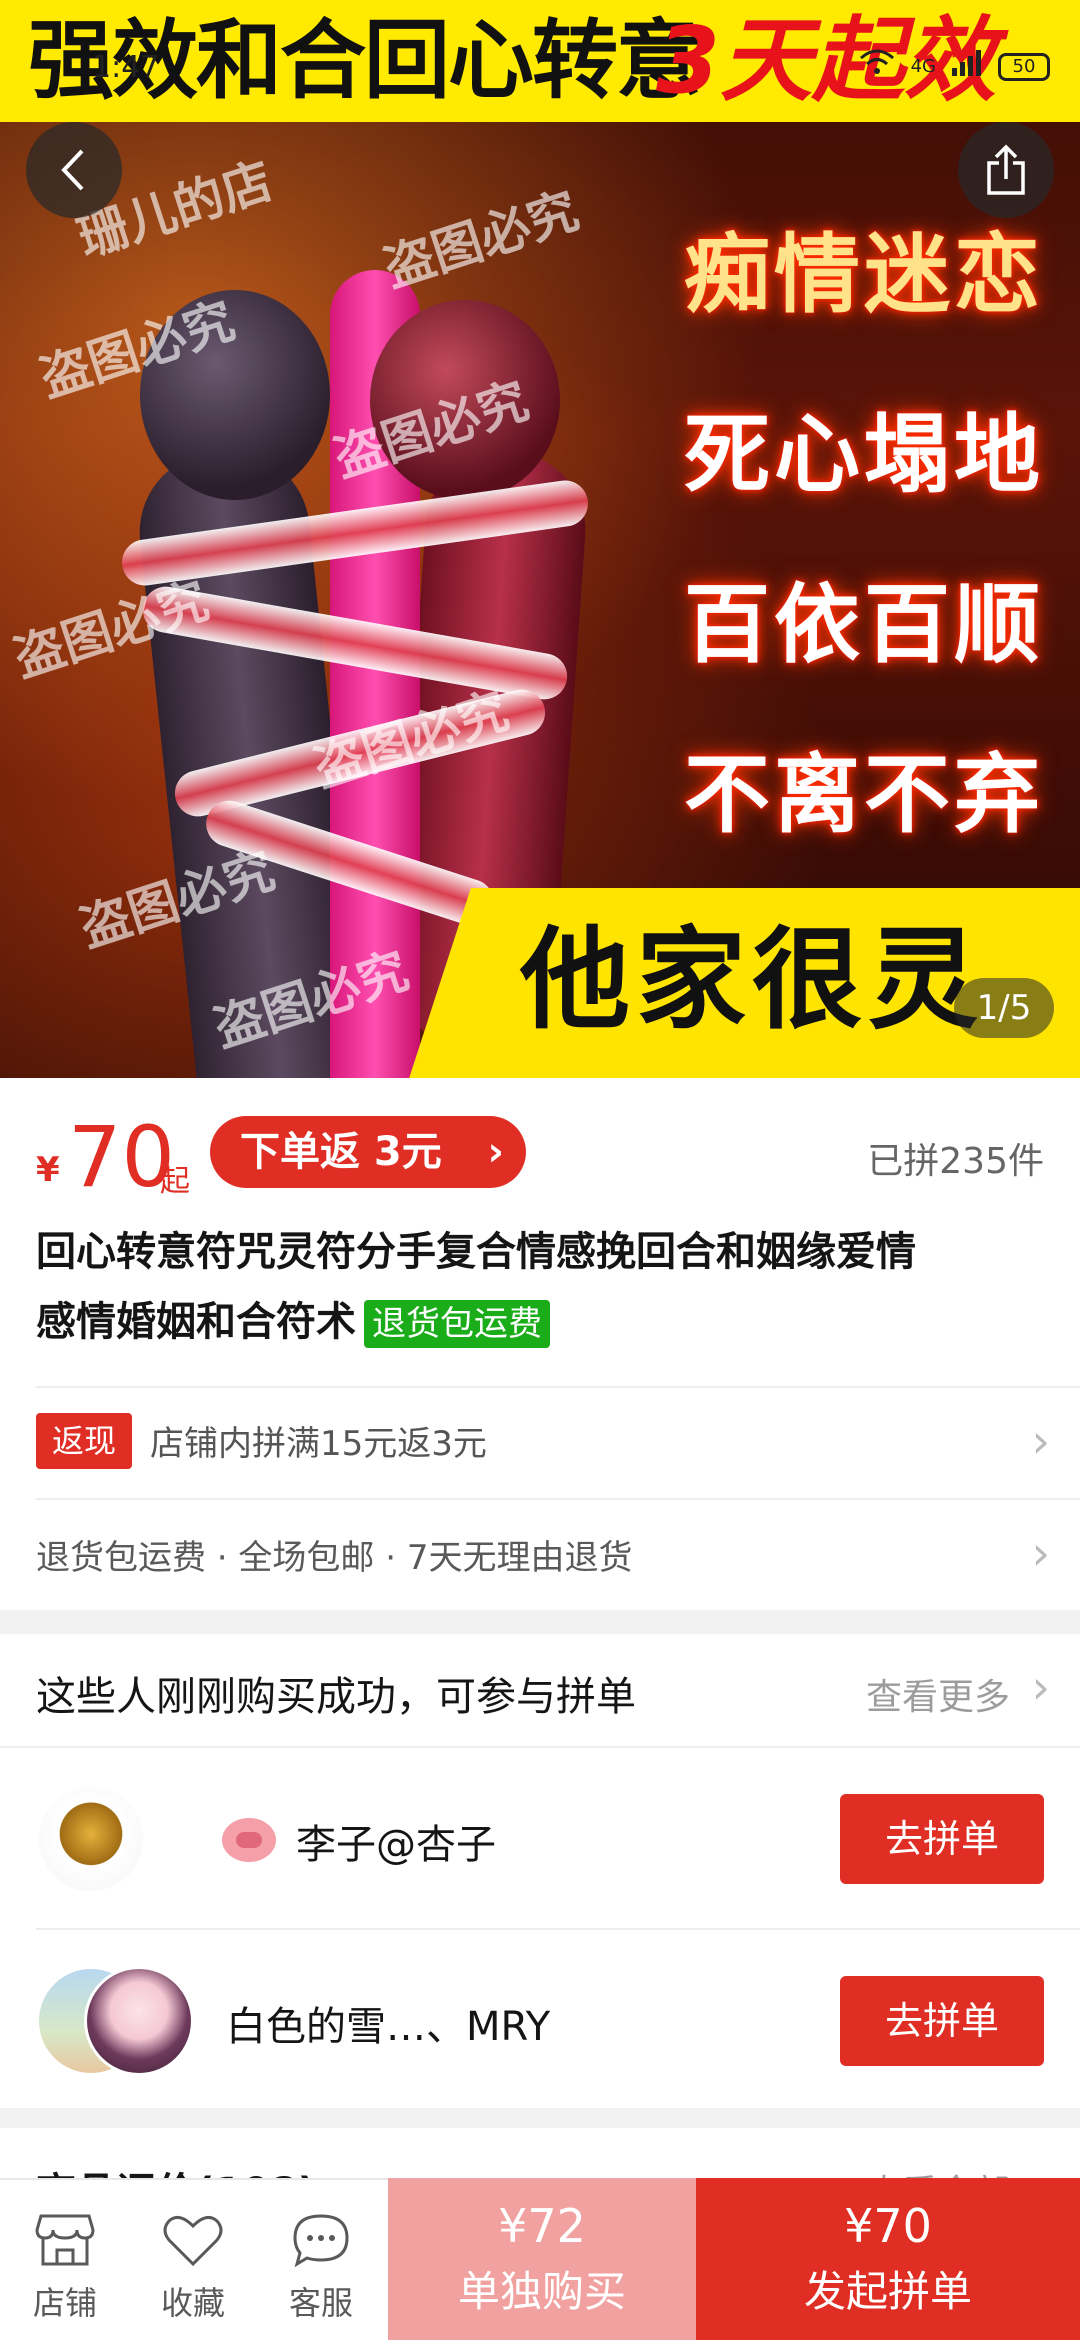 The width and height of the screenshot is (1080, 2340). Describe the element at coordinates (388, 2027) in the screenshot. I see `group-user-name: 白色的雪…、MRY` at that location.